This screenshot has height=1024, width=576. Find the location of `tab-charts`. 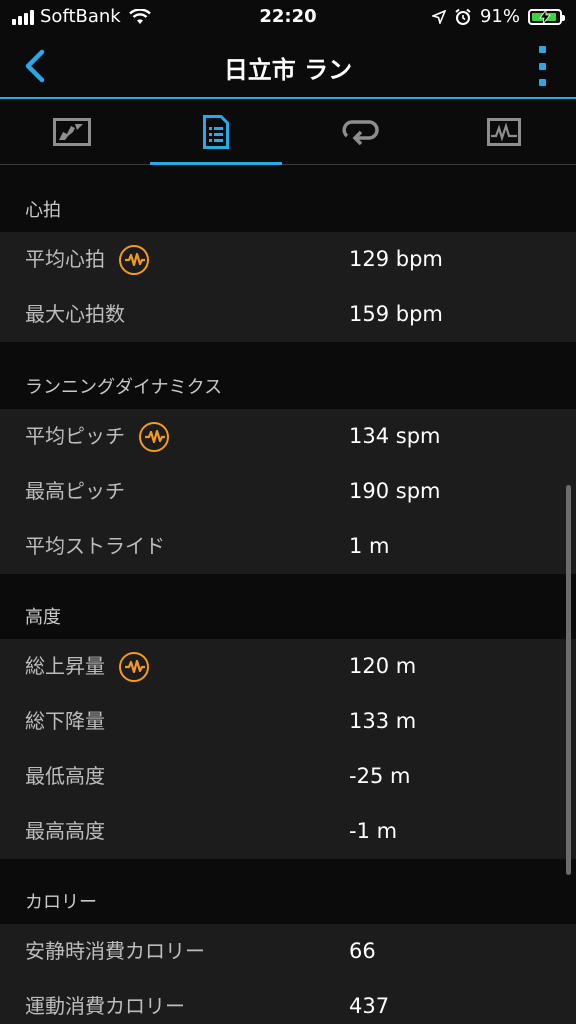

tab-charts is located at coordinates (504, 131).